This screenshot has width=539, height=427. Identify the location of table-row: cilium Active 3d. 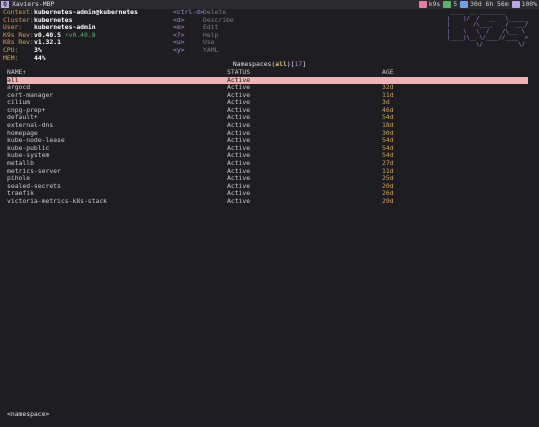
(267, 103).